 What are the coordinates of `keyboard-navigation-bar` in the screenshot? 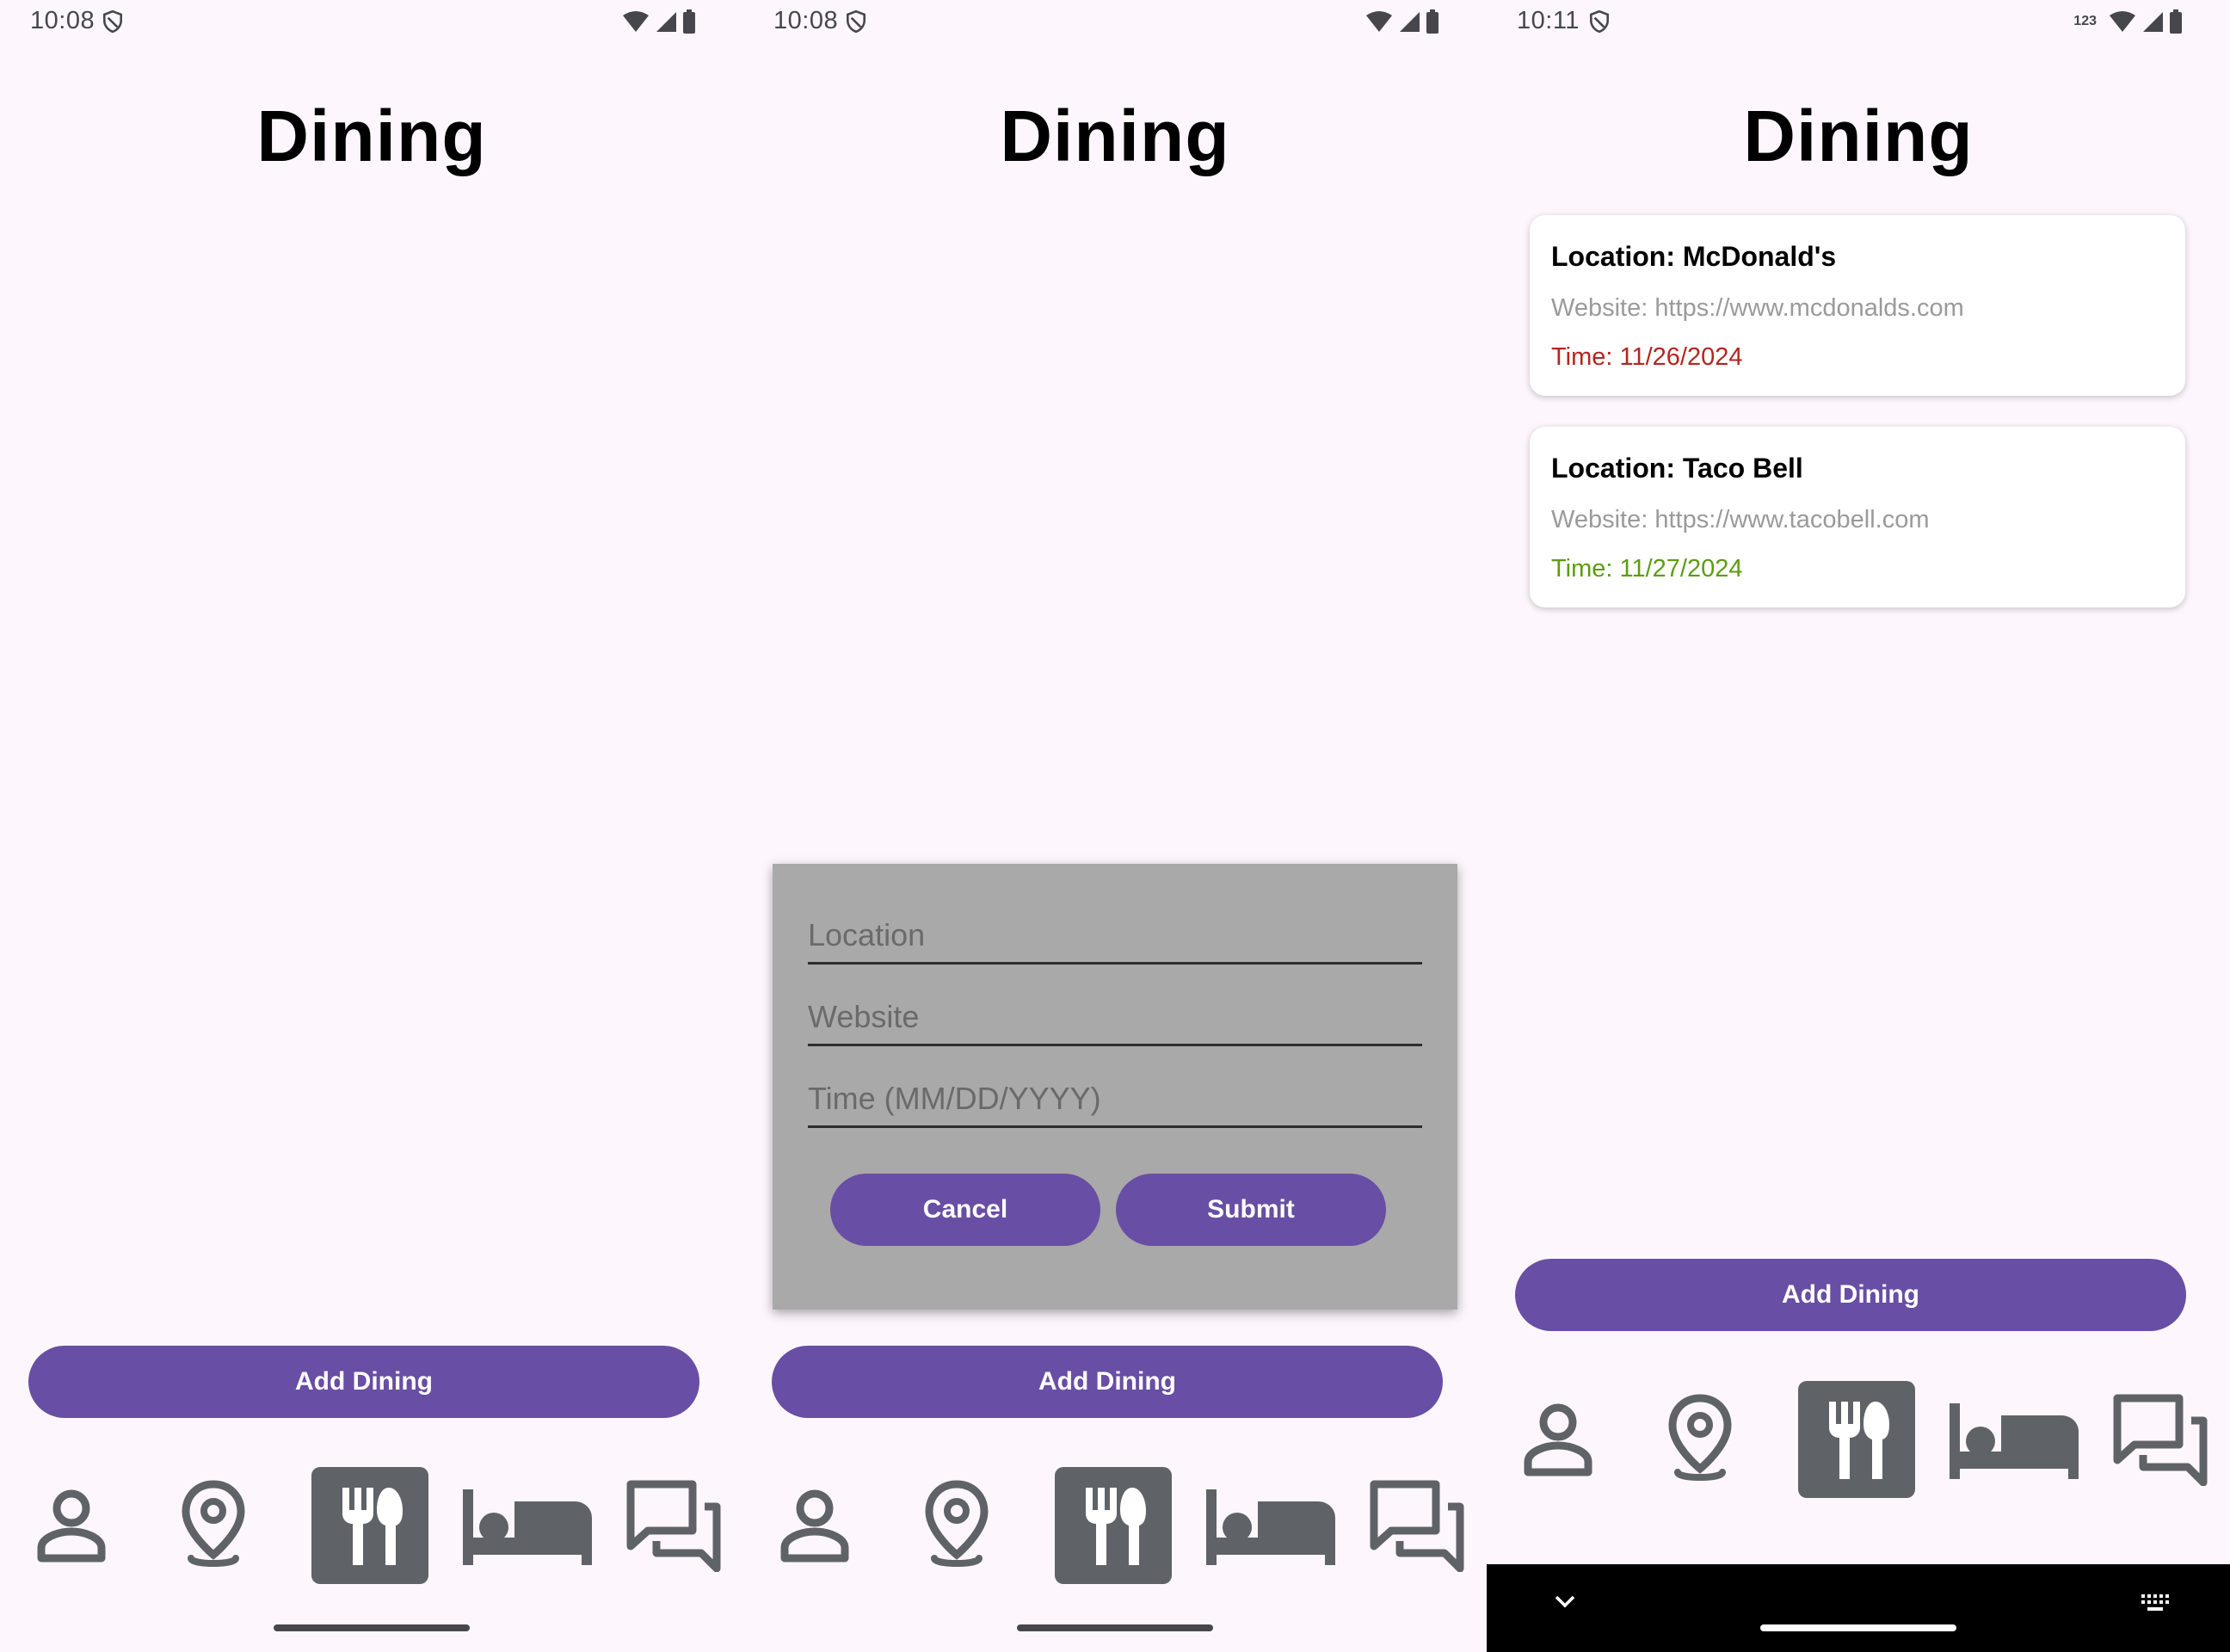 It's located at (1858, 1608).